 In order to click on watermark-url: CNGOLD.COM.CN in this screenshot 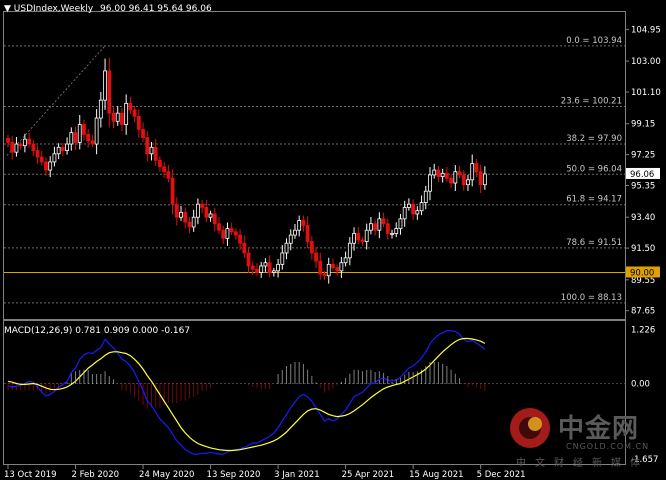, I will do `click(608, 446)`.